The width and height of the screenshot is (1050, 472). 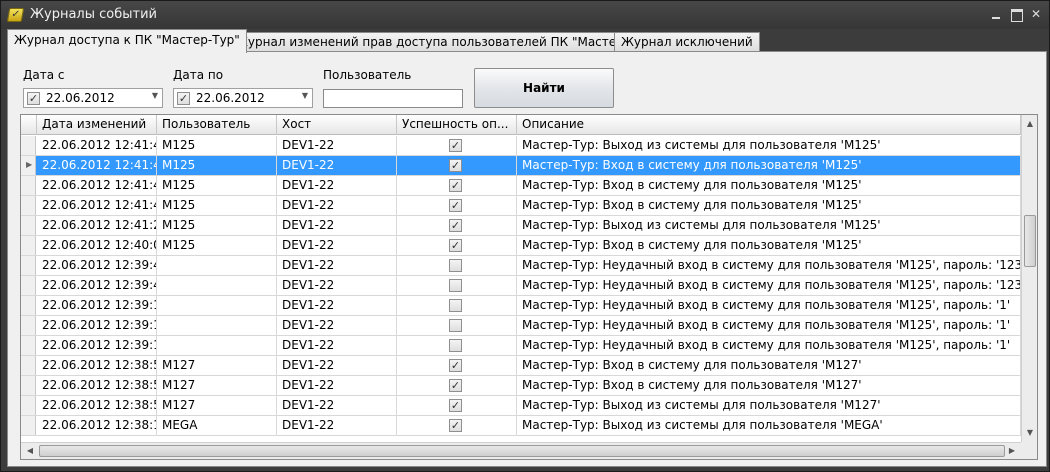 What do you see at coordinates (97, 285) in the screenshot?
I see `cell-date: 22.06.2012 12:39:42` at bounding box center [97, 285].